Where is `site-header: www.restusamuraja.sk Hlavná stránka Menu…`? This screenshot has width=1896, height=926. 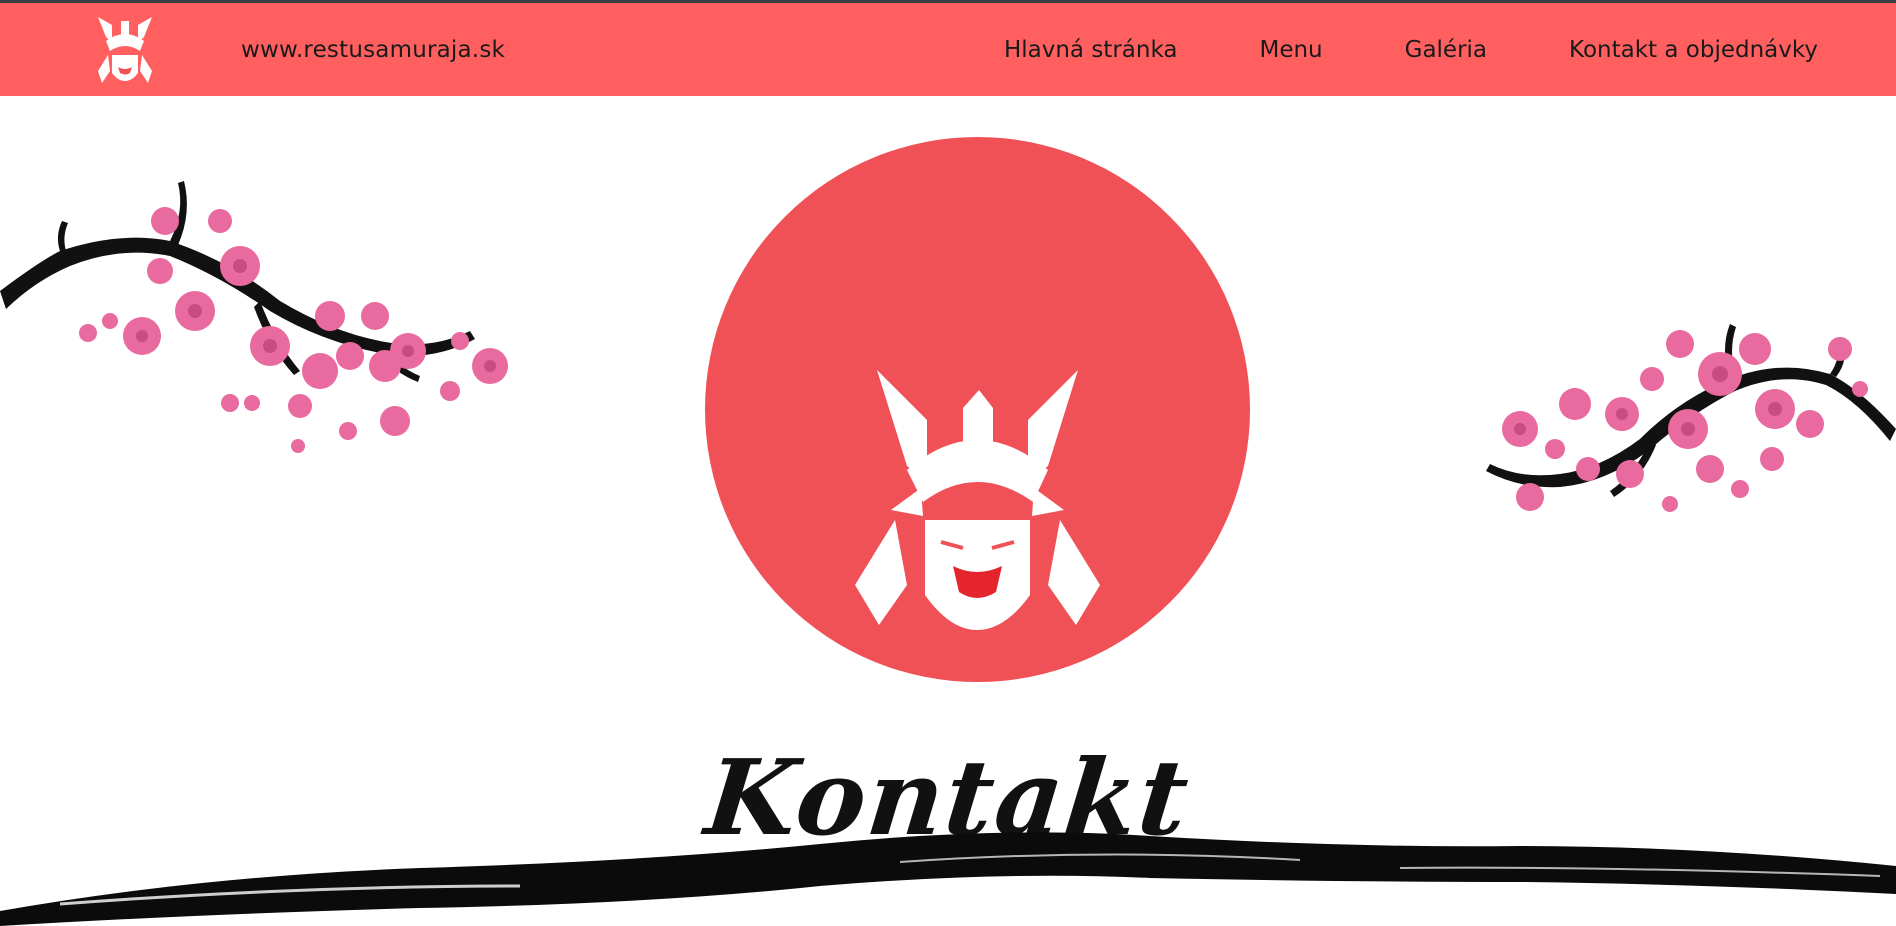
site-header: www.restusamuraja.sk Hlavná stránka Menu… is located at coordinates (948, 49).